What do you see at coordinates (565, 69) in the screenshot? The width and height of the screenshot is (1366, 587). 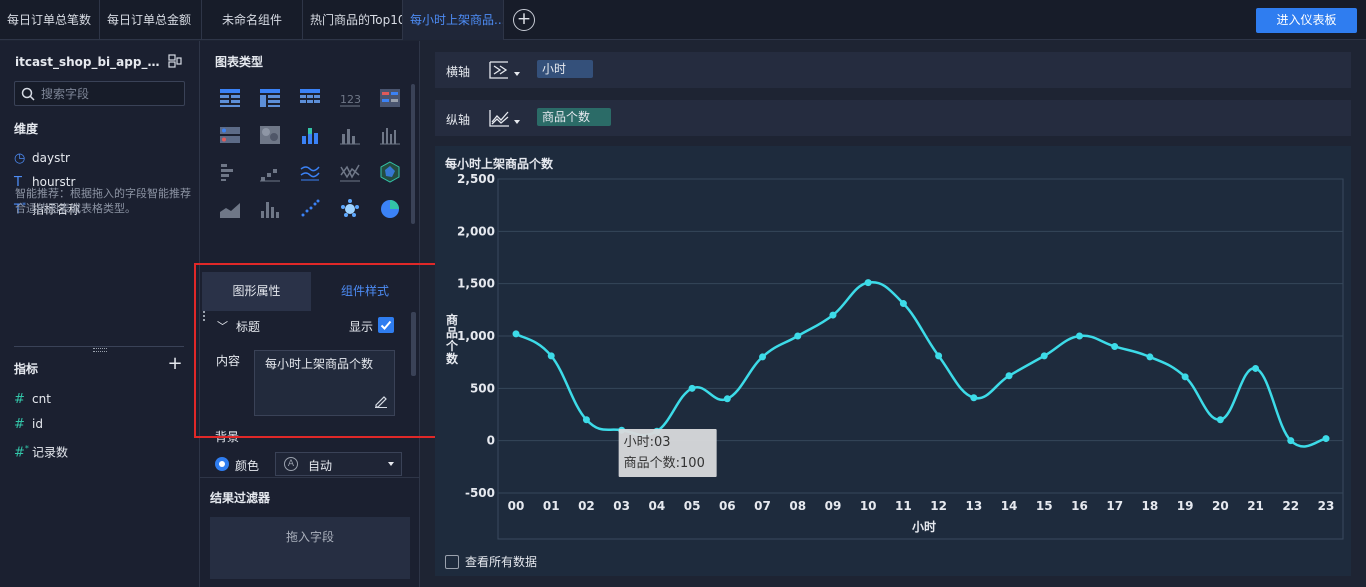 I see `x-axis-field-pill: 小时` at bounding box center [565, 69].